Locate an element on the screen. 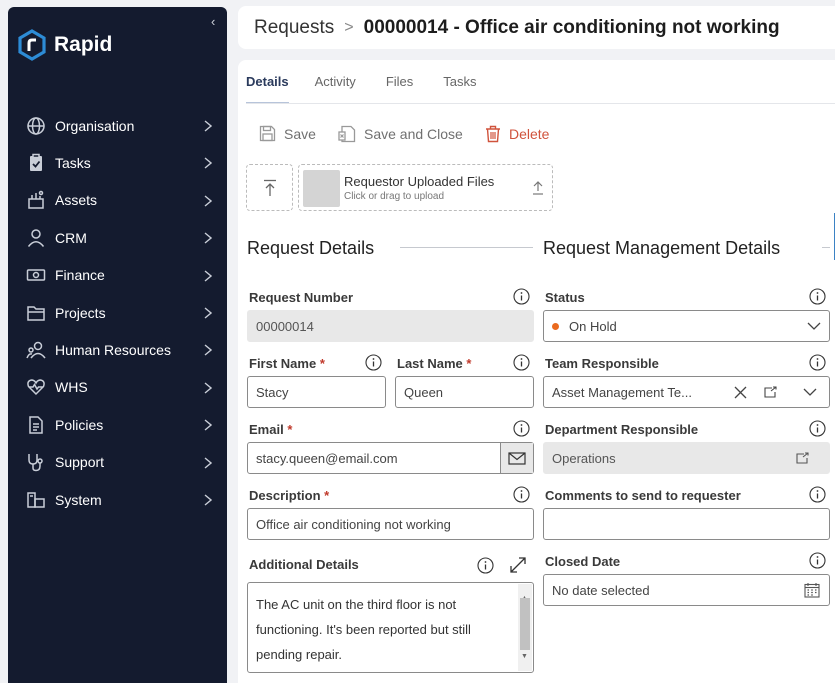 Image resolution: width=835 pixels, height=683 pixels. envelope-icon is located at coordinates (517, 458).